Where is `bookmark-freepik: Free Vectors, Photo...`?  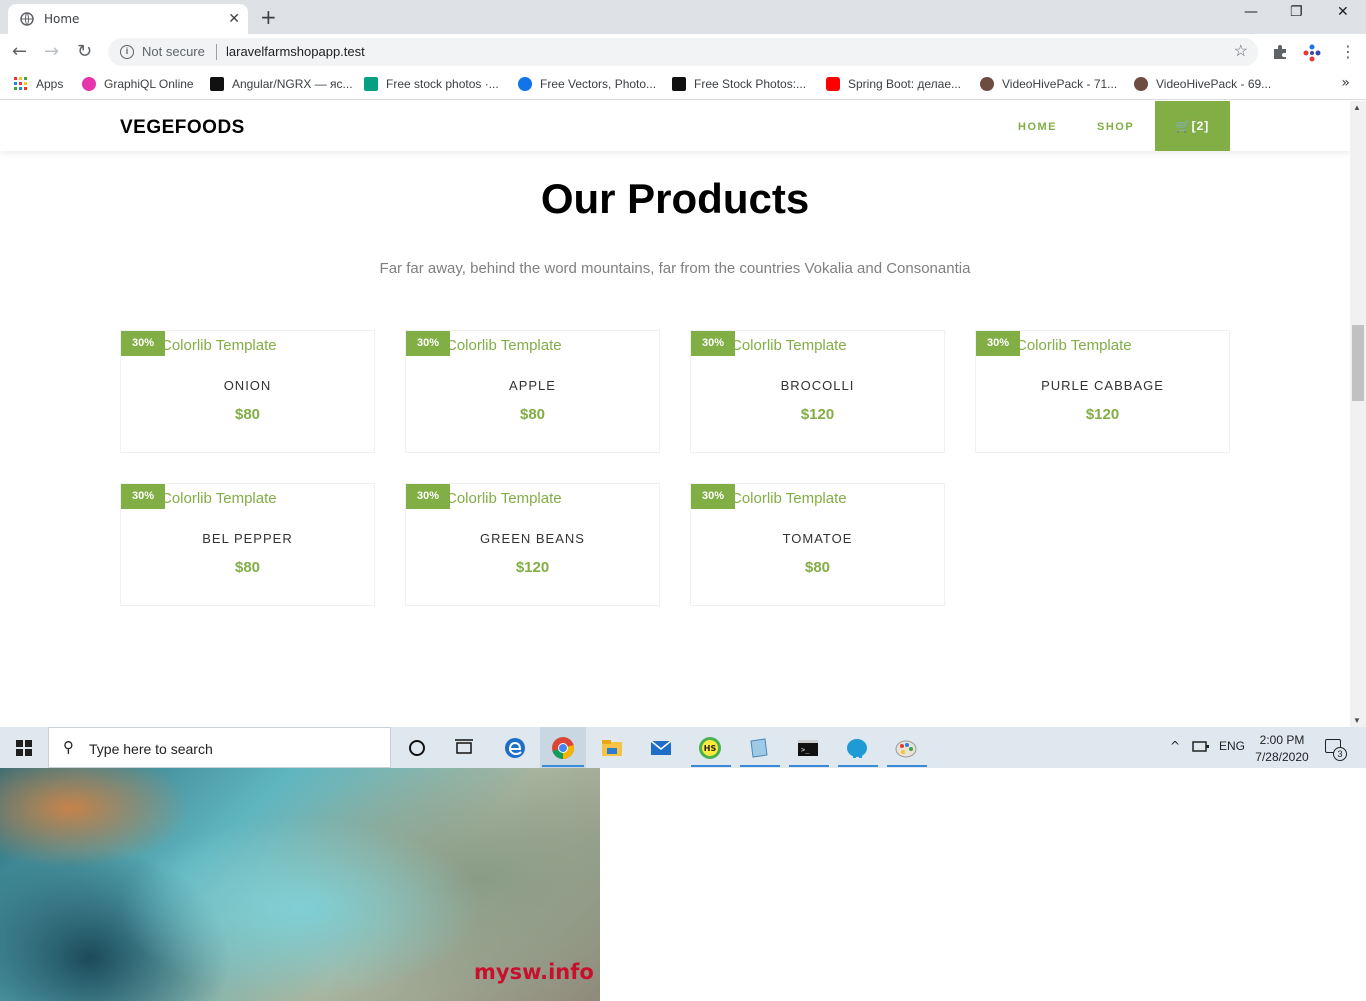 bookmark-freepik: Free Vectors, Photo... is located at coordinates (587, 84).